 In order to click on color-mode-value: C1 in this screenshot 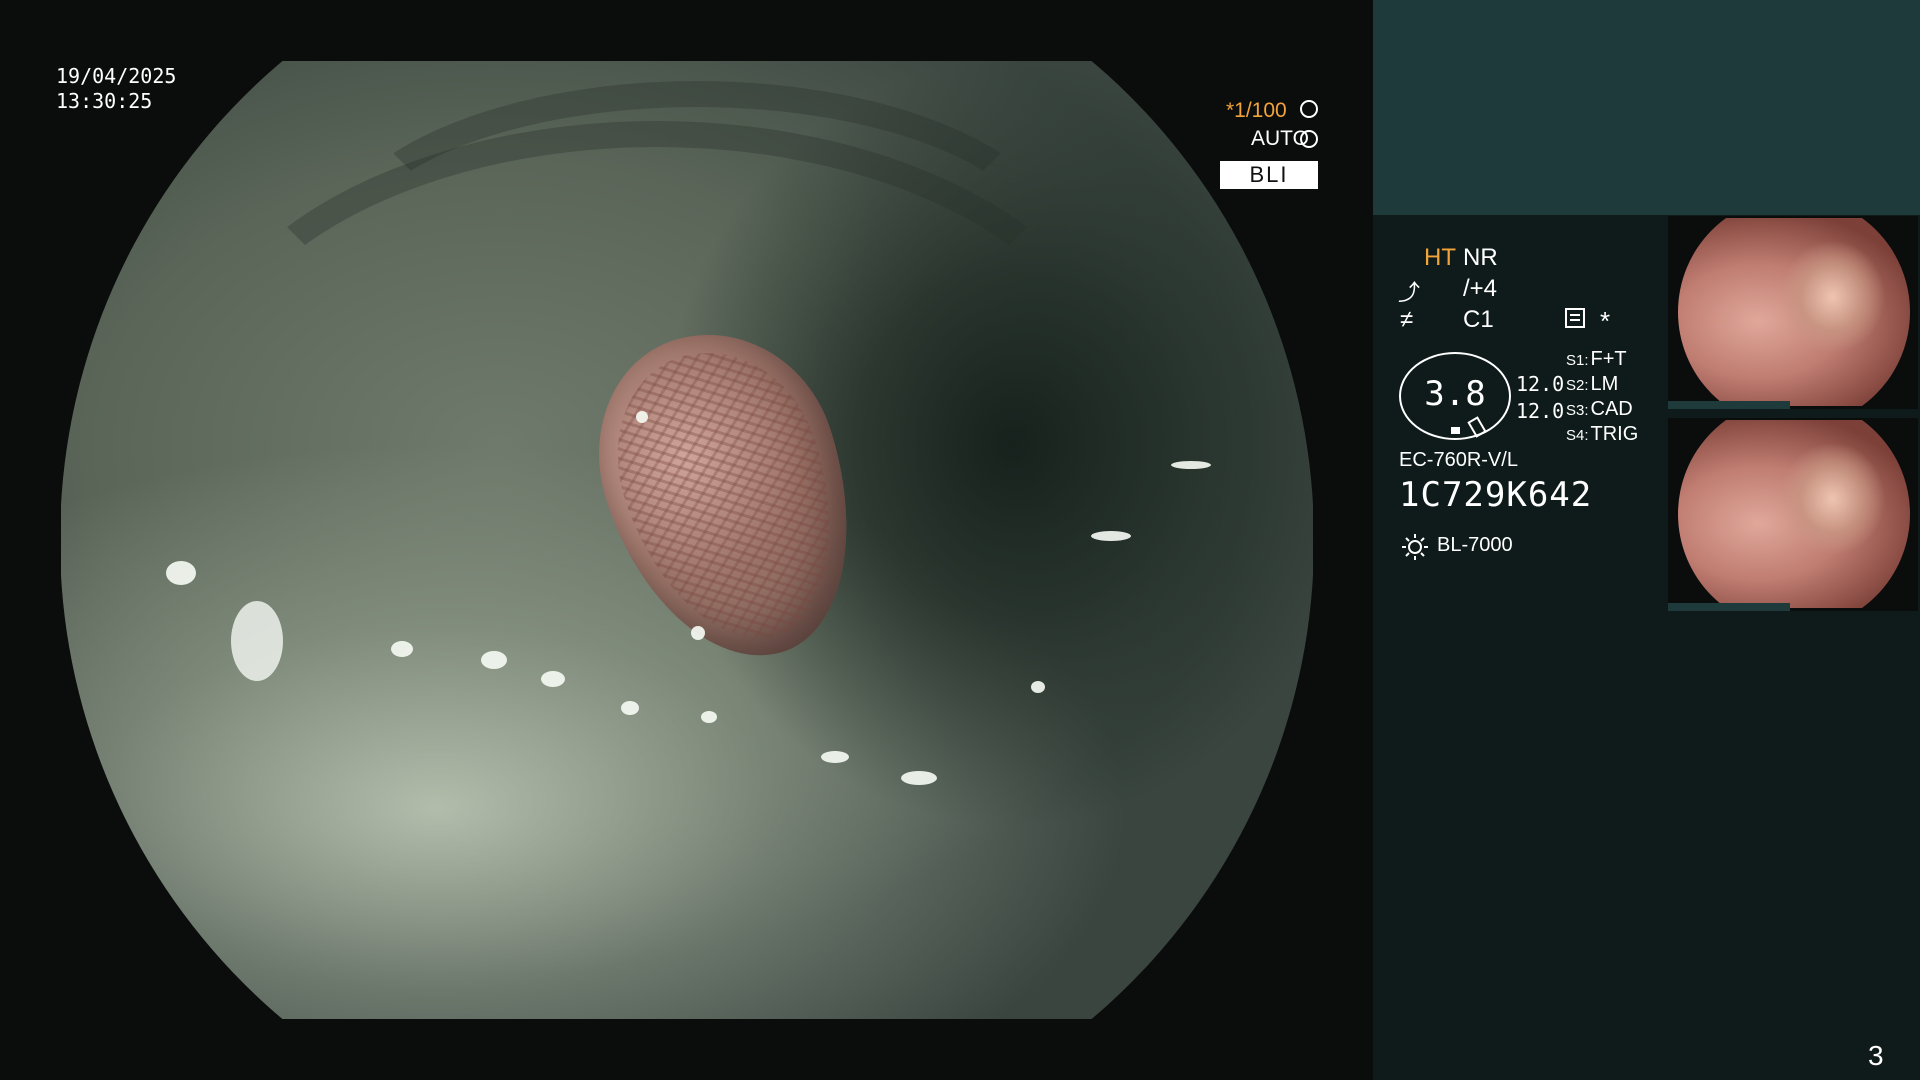, I will do `click(1478, 319)`.